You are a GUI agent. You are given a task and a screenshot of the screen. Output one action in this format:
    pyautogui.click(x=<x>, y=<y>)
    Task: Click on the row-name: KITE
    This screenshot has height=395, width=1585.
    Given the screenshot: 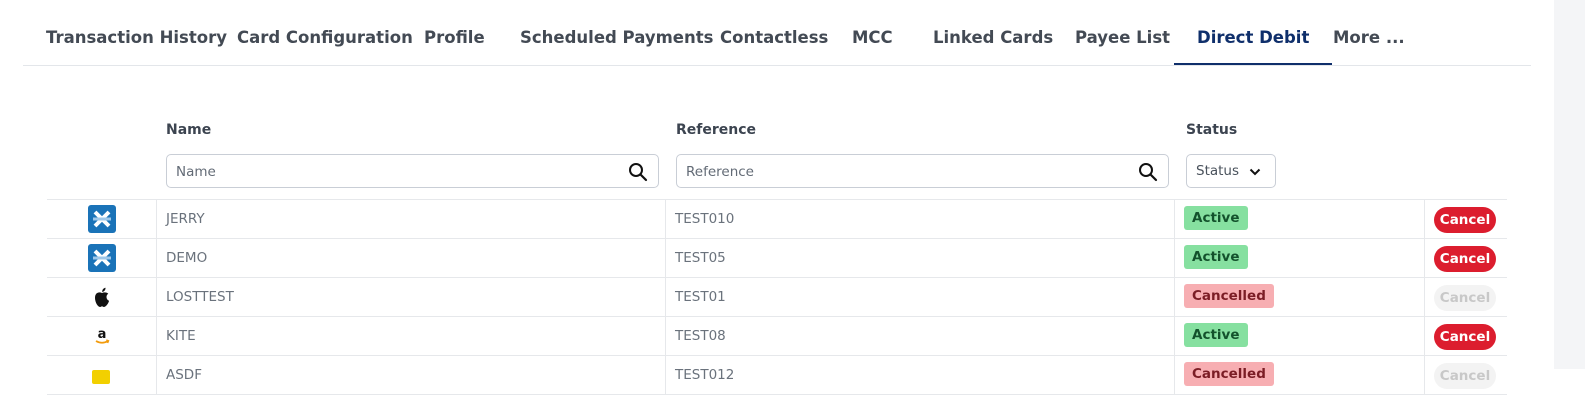 What is the action you would take?
    pyautogui.click(x=181, y=336)
    